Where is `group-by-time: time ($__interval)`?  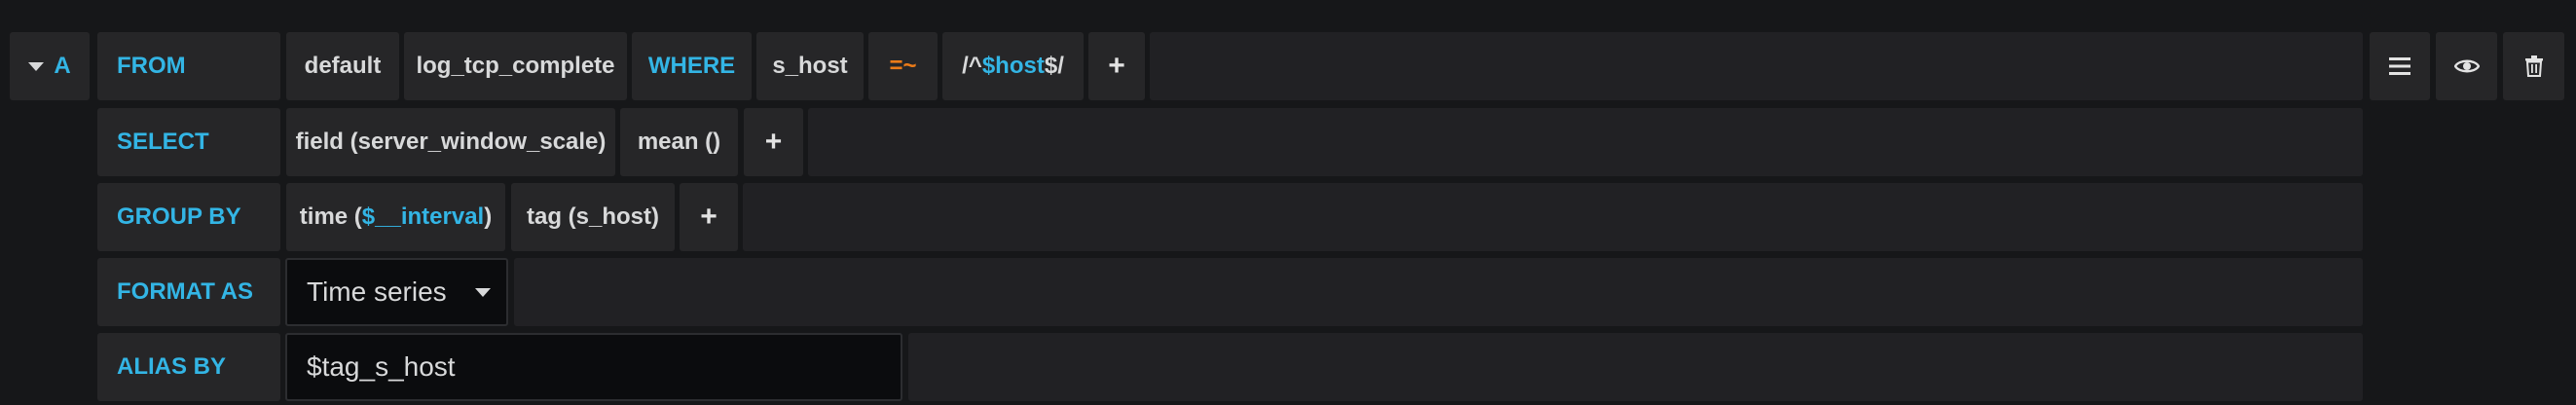 group-by-time: time ($__interval) is located at coordinates (395, 217).